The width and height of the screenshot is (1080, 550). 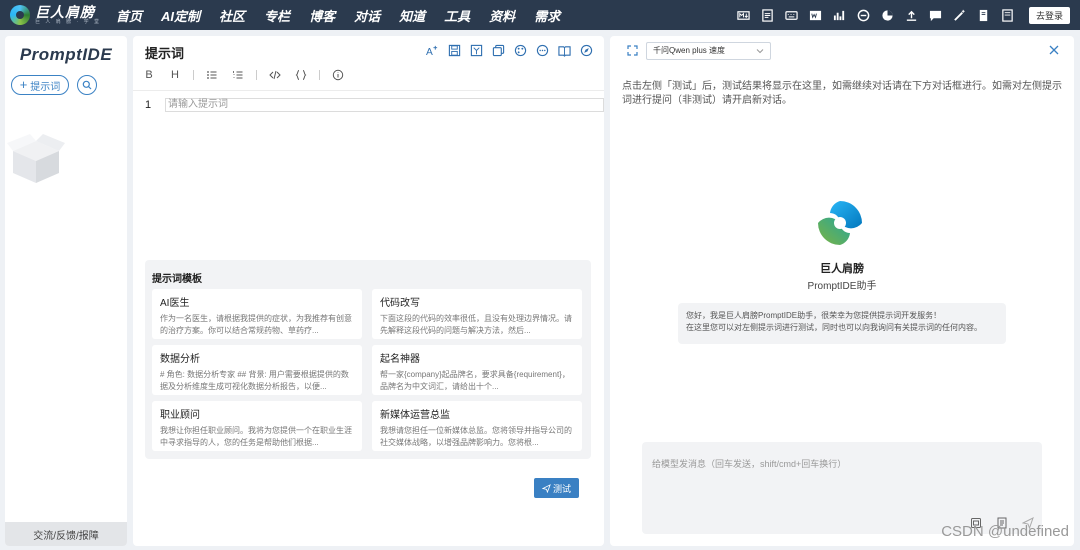 I want to click on nav-item-home: 首页, so click(x=129, y=15).